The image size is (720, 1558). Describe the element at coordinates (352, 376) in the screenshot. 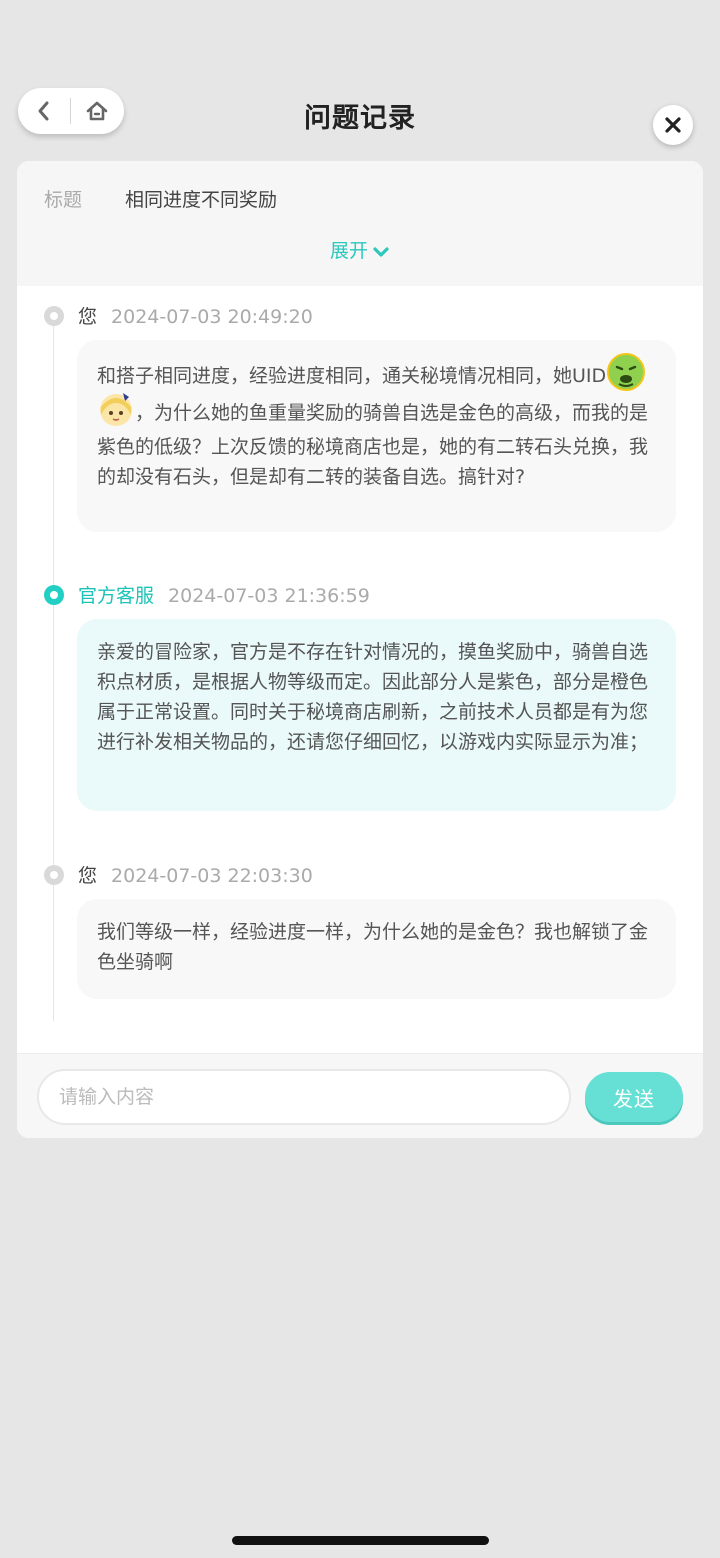

I see `message-text: 和搭子相同进度，经验进度相同，通关秘境情况相同，她UID` at that location.